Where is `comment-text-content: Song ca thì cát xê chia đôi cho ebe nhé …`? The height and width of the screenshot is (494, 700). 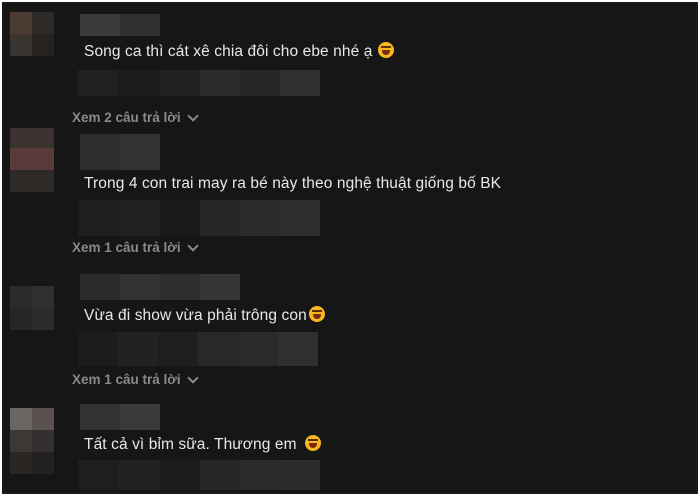 comment-text-content: Song ca thì cát xê chia đôi cho ebe nhé … is located at coordinates (228, 51).